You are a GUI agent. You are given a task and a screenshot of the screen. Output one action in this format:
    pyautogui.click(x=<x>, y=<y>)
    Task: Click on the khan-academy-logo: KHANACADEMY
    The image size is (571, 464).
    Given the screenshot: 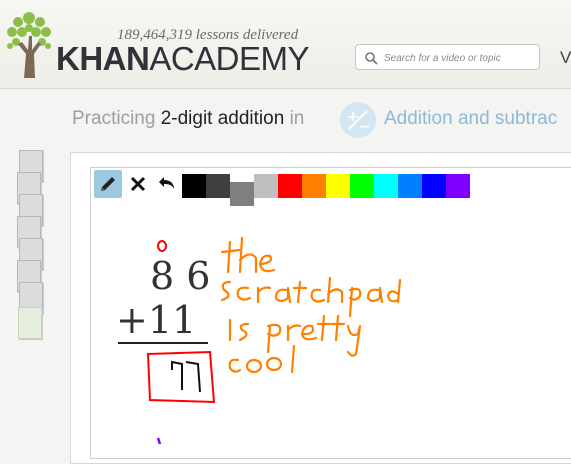 What is the action you would take?
    pyautogui.click(x=183, y=58)
    